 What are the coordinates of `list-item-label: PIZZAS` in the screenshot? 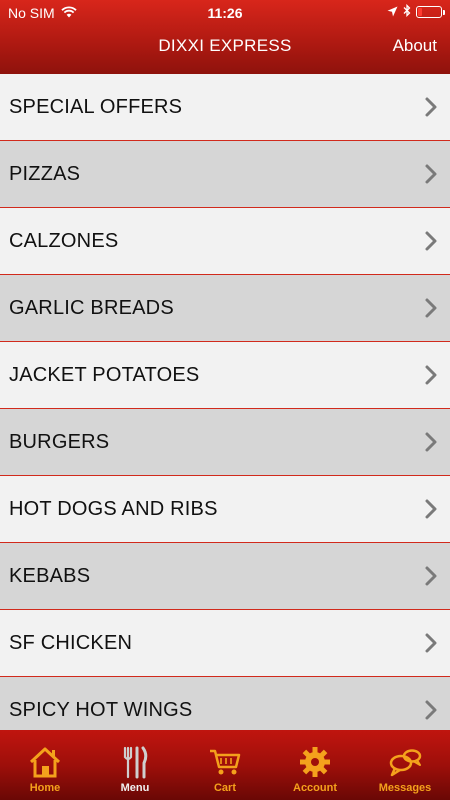 It's located at (45, 173).